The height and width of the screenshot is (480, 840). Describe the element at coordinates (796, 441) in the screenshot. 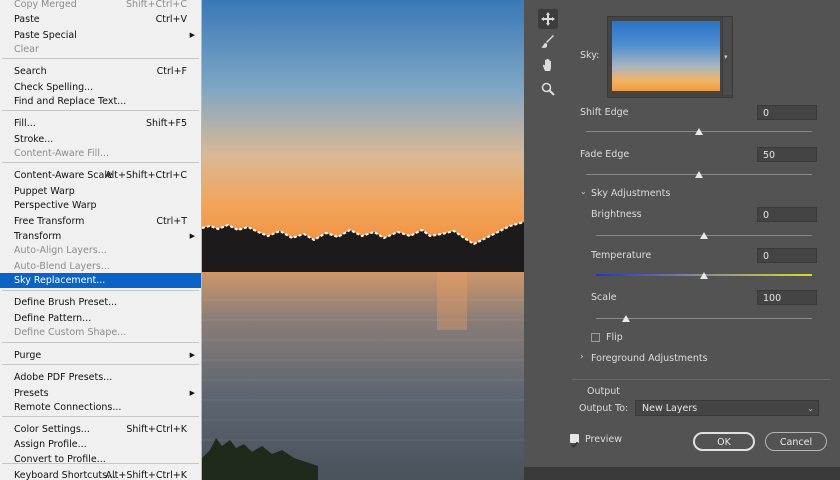

I see `cancel-button: Cancel` at that location.